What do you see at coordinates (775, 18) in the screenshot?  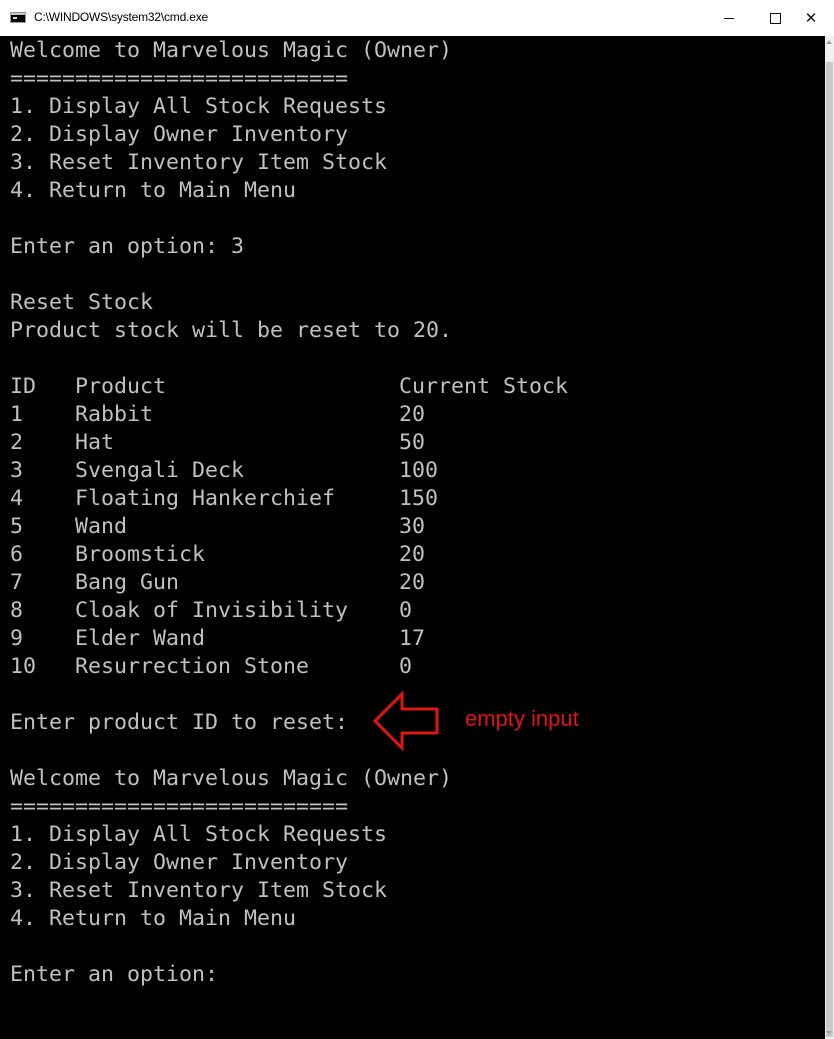 I see `maximize-icon` at bounding box center [775, 18].